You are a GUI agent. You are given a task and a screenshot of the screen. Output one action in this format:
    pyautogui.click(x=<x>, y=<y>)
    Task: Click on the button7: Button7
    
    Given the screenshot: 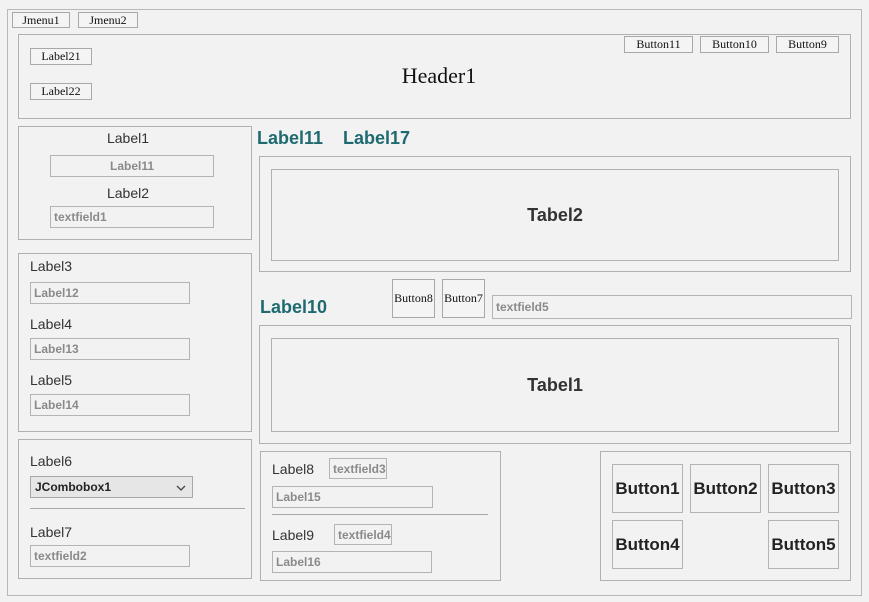 What is the action you would take?
    pyautogui.click(x=463, y=298)
    